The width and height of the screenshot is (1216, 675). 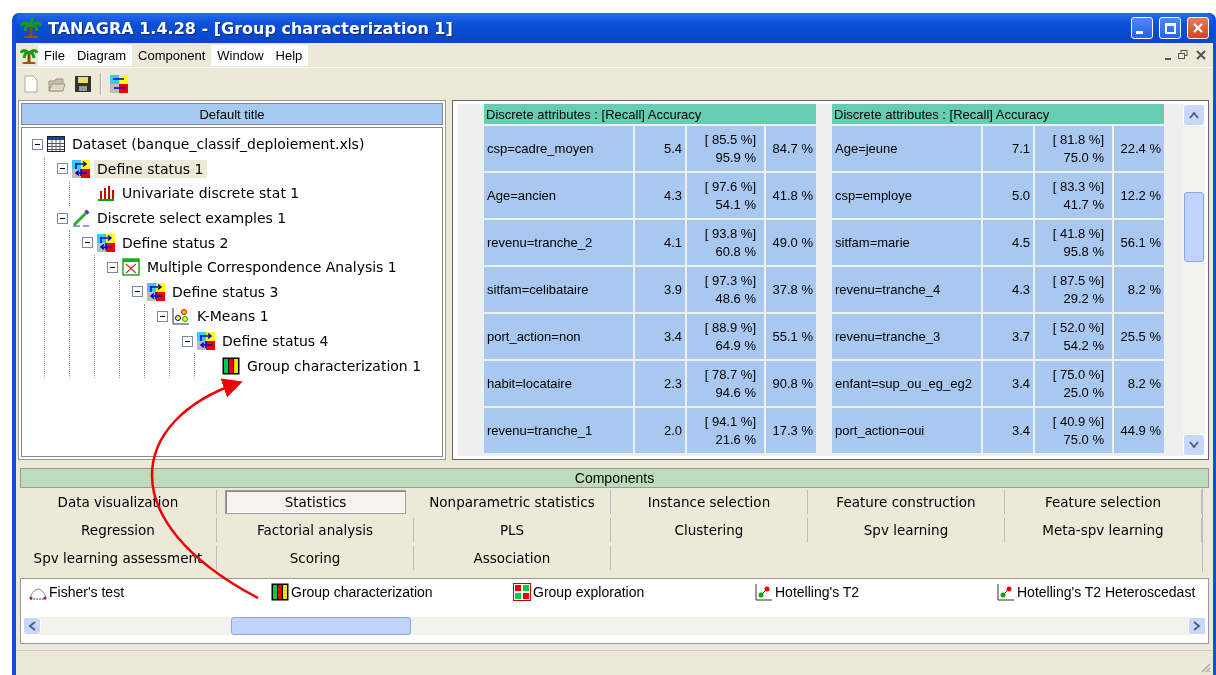 What do you see at coordinates (791, 289) in the screenshot?
I see `table-cell: 37.8 %` at bounding box center [791, 289].